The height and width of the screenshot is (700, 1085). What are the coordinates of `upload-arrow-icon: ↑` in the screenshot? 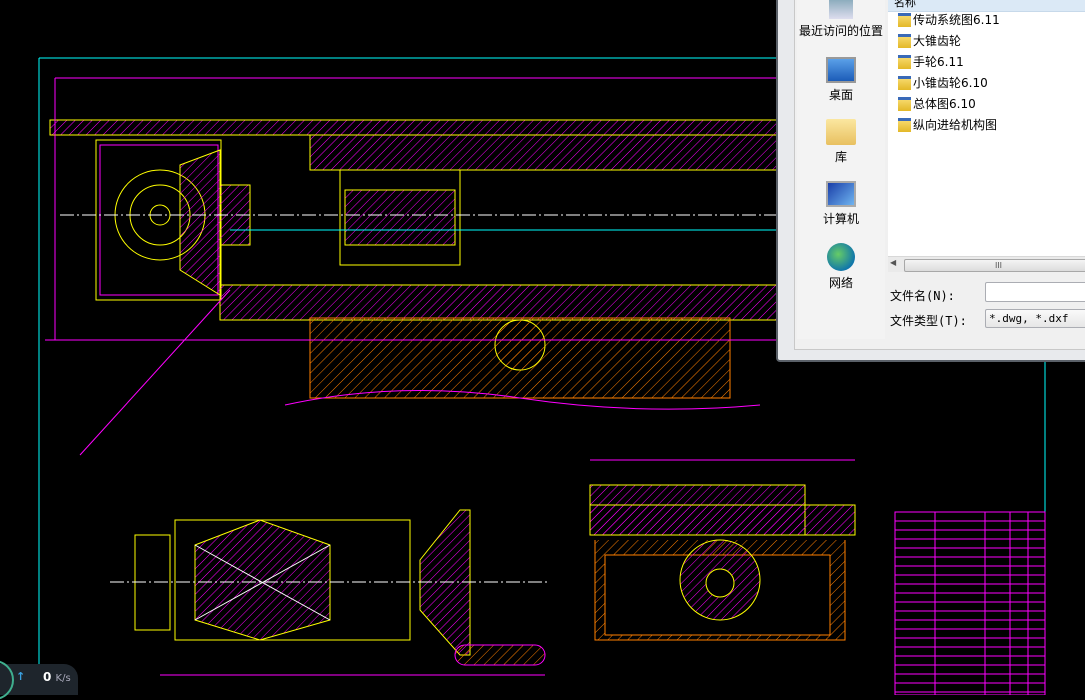 It's located at (21, 676).